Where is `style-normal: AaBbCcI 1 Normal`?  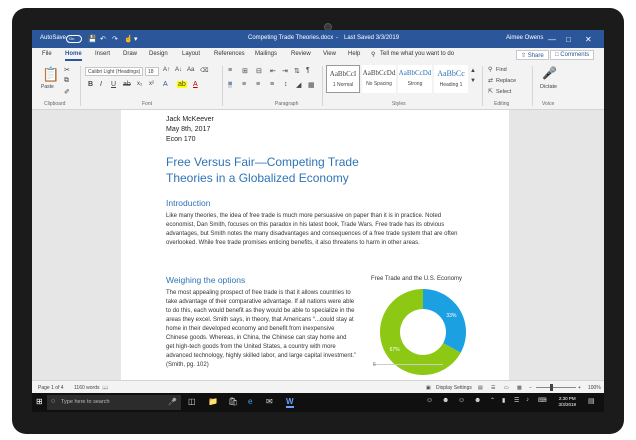
style-normal: AaBbCcI 1 Normal is located at coordinates (343, 79).